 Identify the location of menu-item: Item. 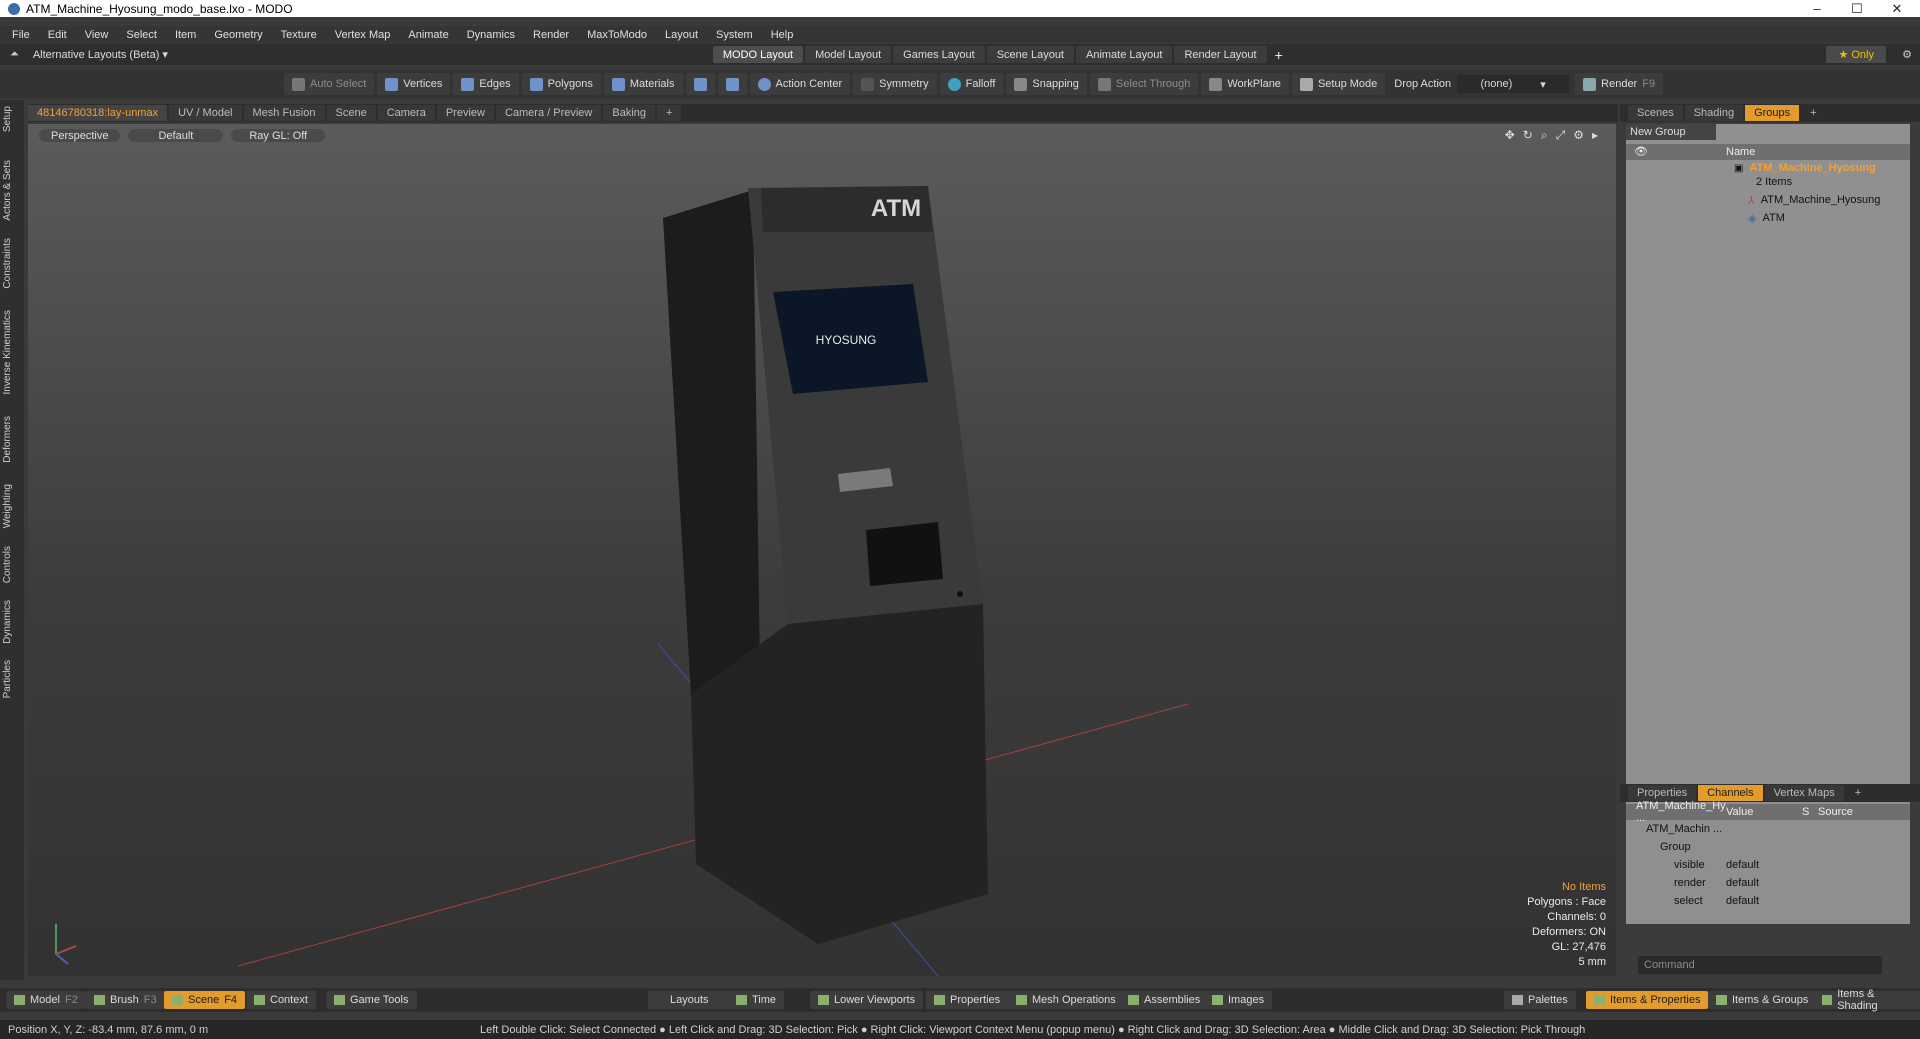
(185, 35).